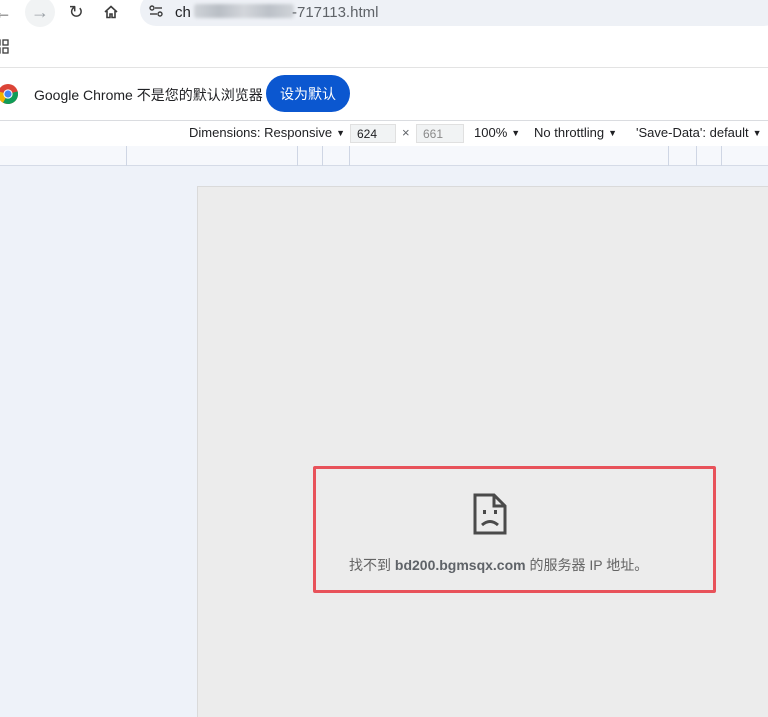  What do you see at coordinates (148, 95) in the screenshot?
I see `infobar-message: Google Chrome 不是您的默认浏览器` at bounding box center [148, 95].